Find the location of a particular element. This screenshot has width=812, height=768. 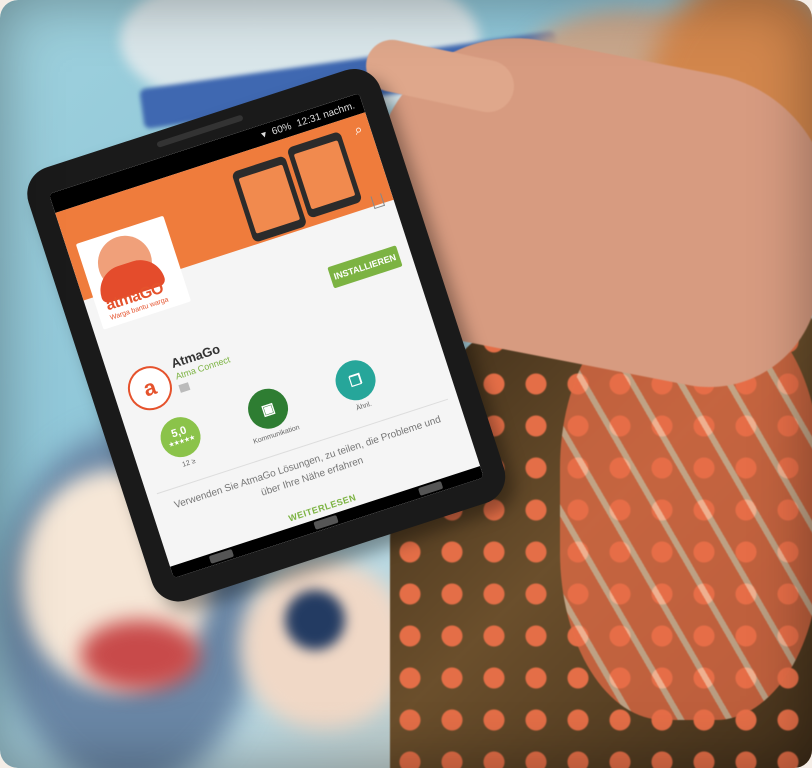

category-badge-icon: ▣ is located at coordinates (268, 408).